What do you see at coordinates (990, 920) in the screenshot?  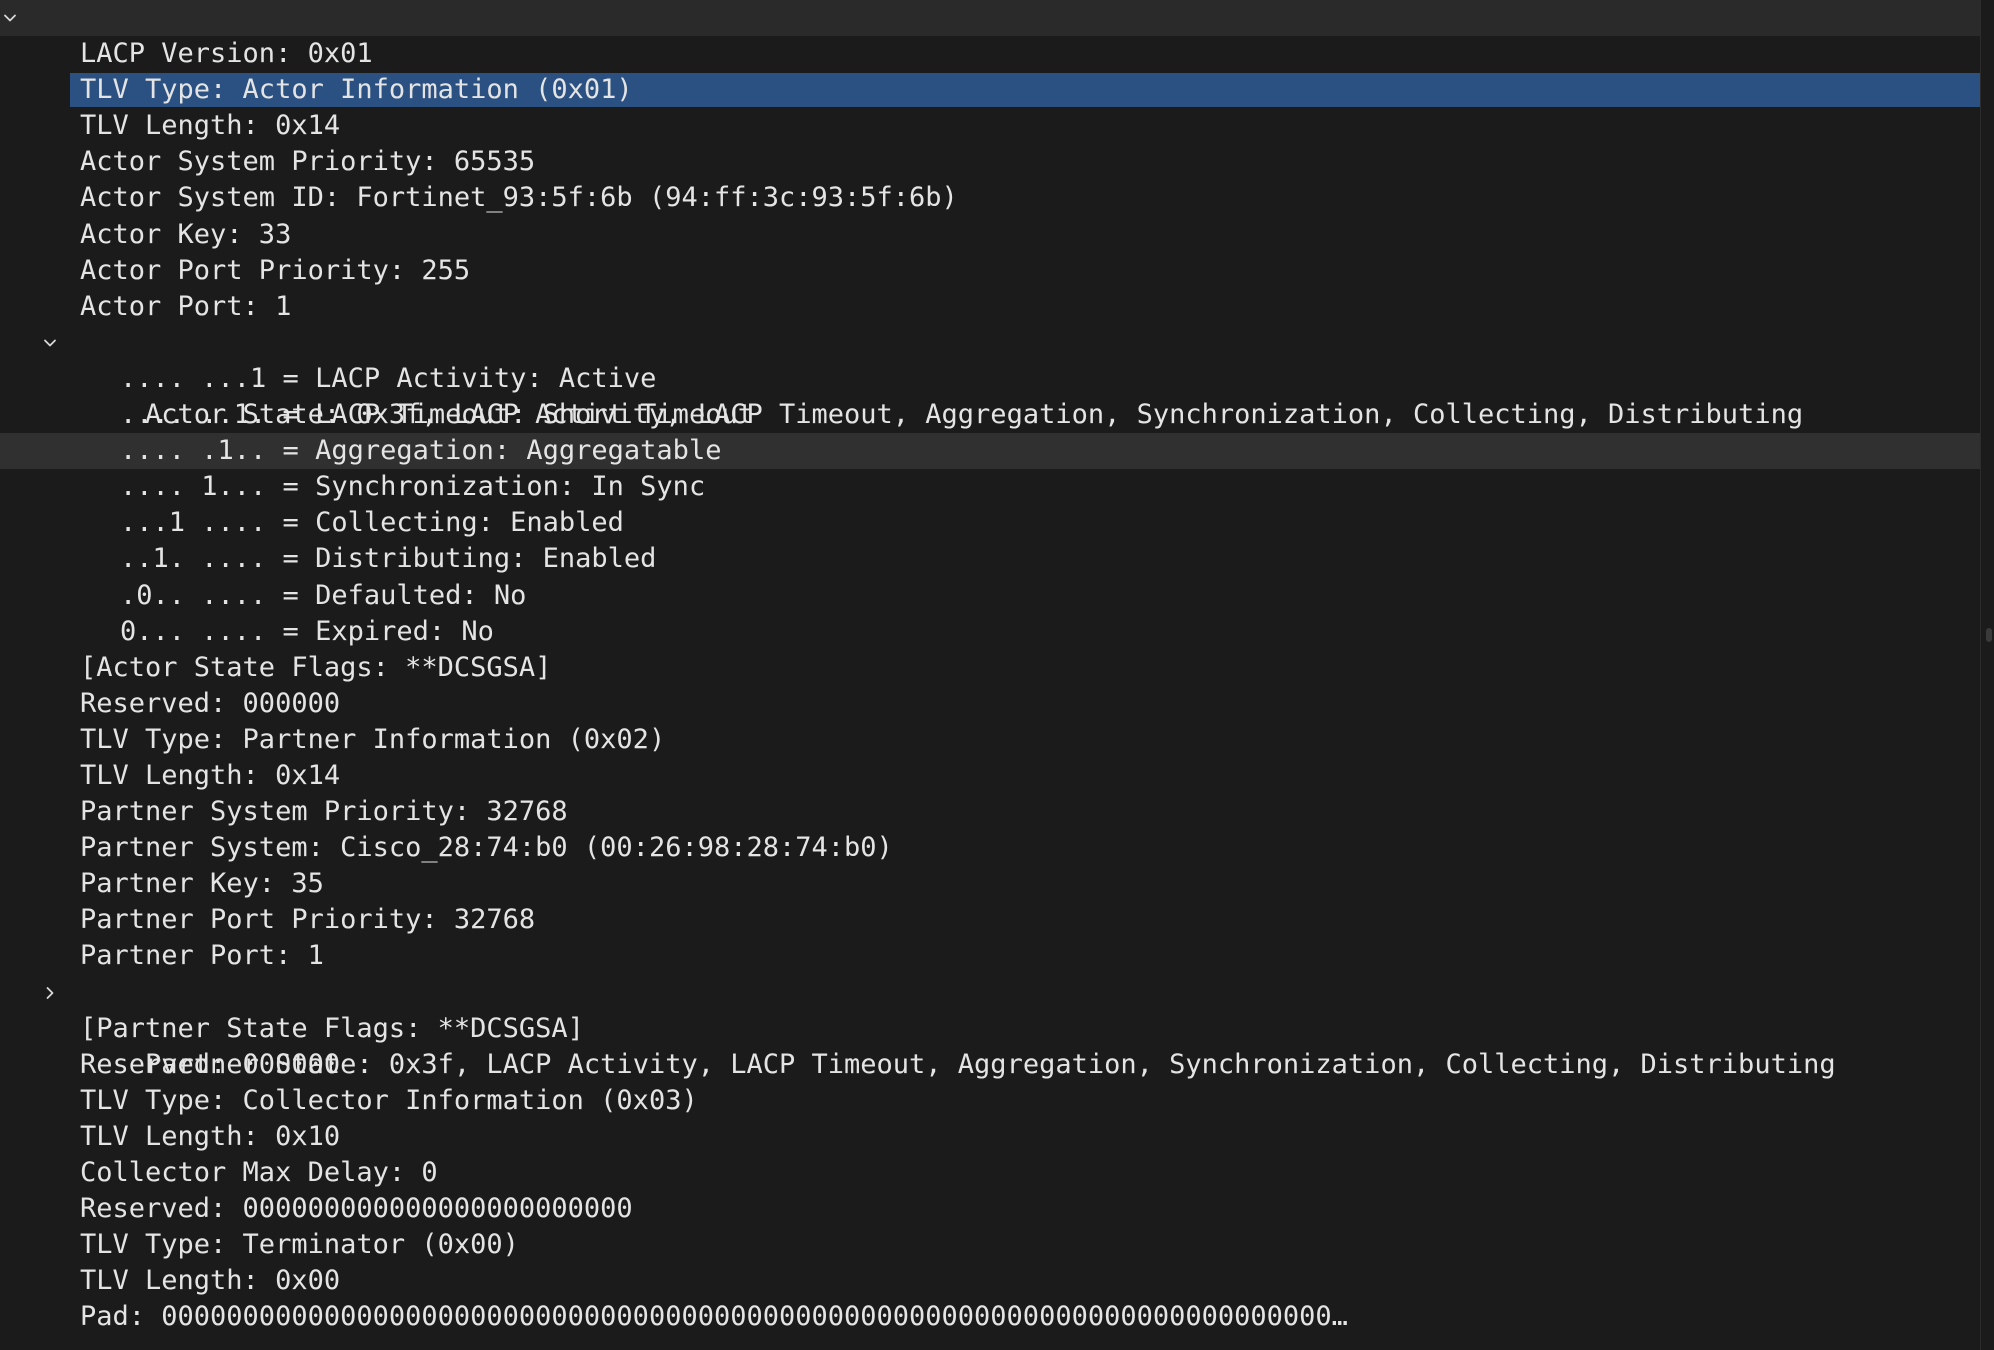 I see `tree-row-partner-port-priority: Partner Port Priority: 32768` at bounding box center [990, 920].